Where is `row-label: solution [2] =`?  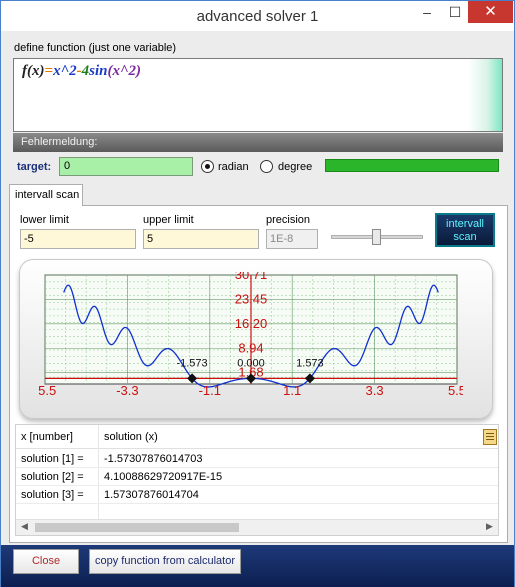
row-label: solution [2] = is located at coordinates (52, 477).